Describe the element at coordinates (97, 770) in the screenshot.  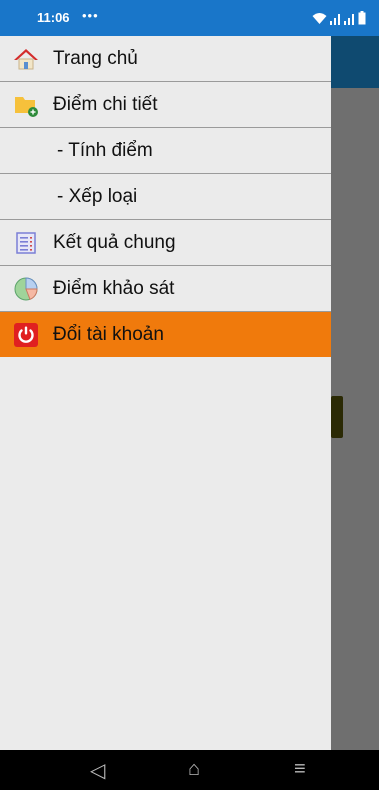
I see `back-icon: ◁` at that location.